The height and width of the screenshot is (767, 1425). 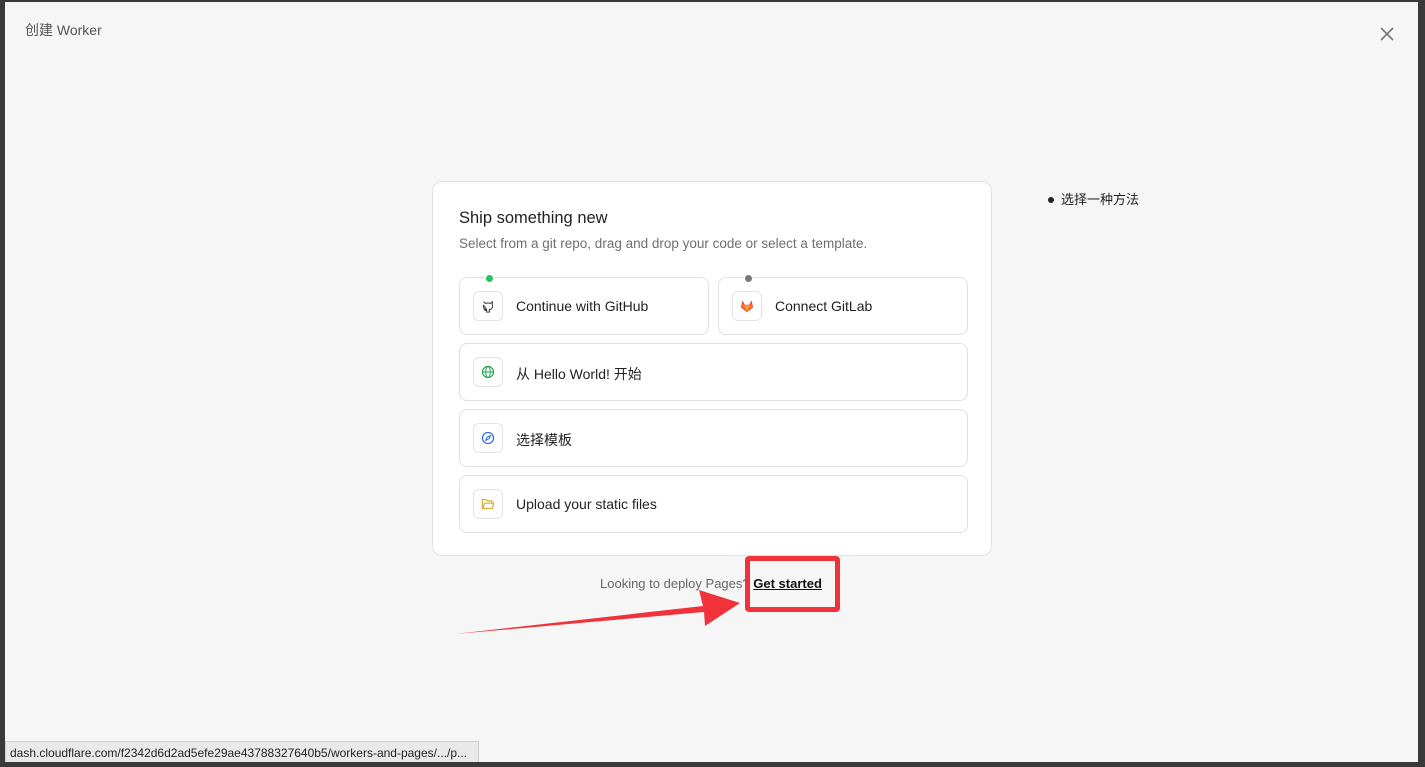 I want to click on folder-icon, so click(x=488, y=504).